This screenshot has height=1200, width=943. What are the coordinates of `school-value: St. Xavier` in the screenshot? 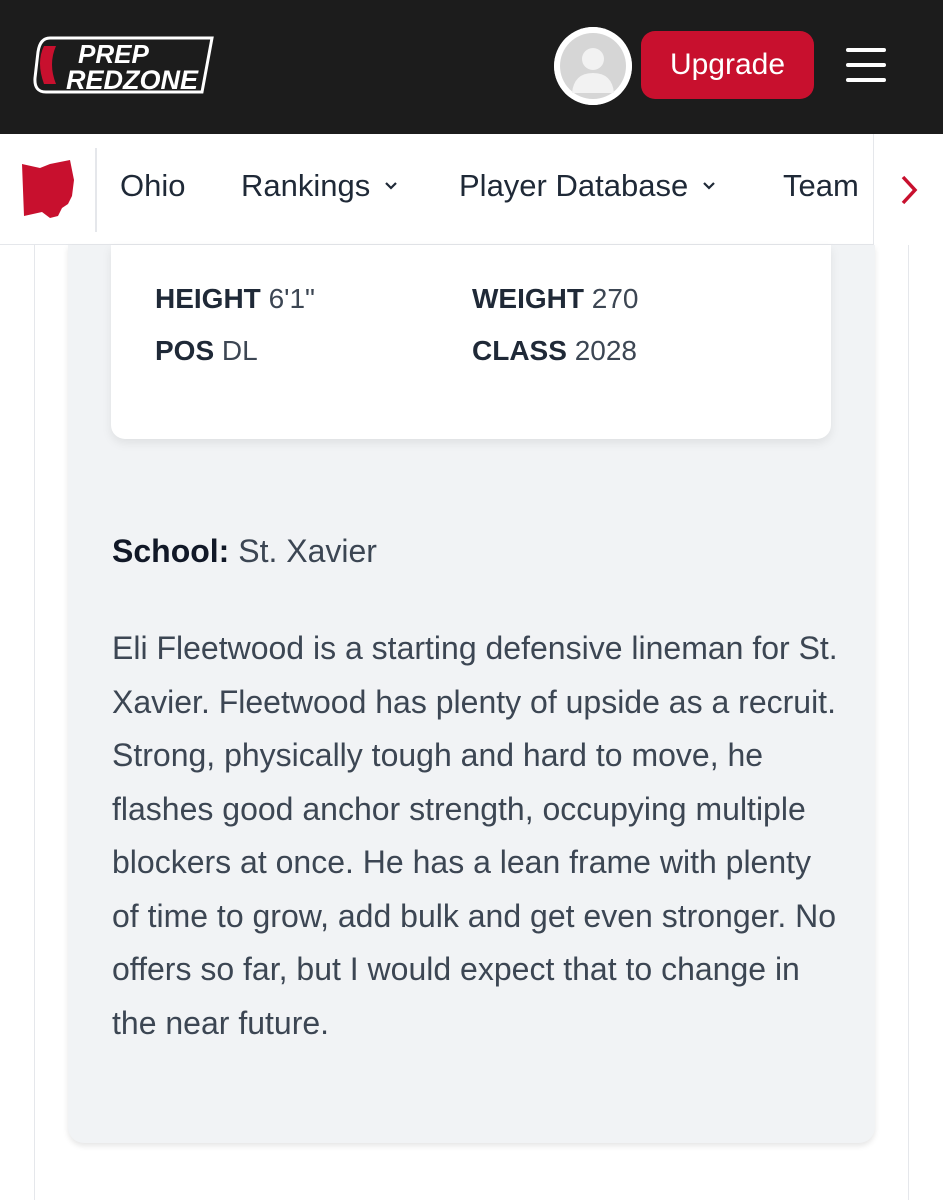 It's located at (307, 551).